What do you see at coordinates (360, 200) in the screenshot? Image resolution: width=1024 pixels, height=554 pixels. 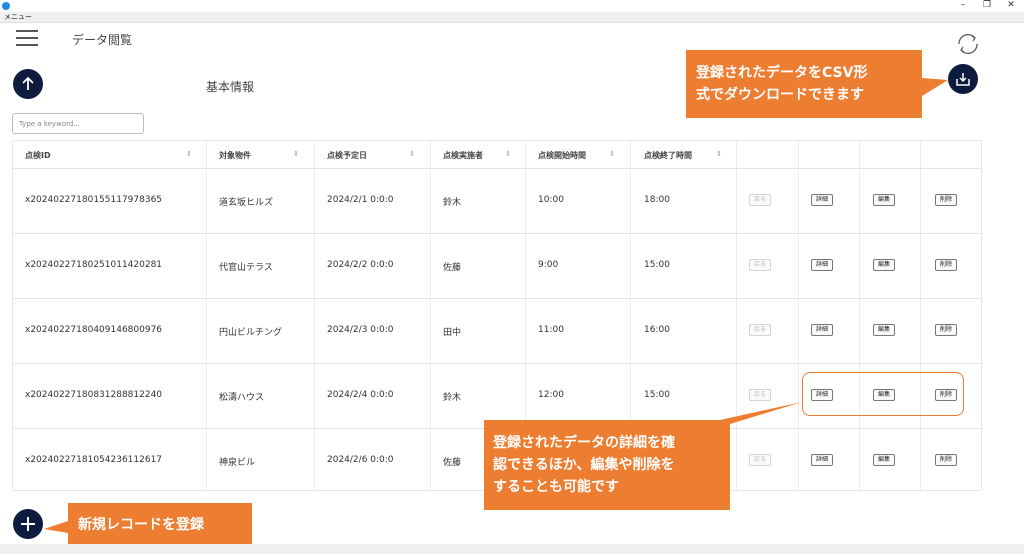 I see `cell-scheduled-date: 2024/2/1 0:0:0` at bounding box center [360, 200].